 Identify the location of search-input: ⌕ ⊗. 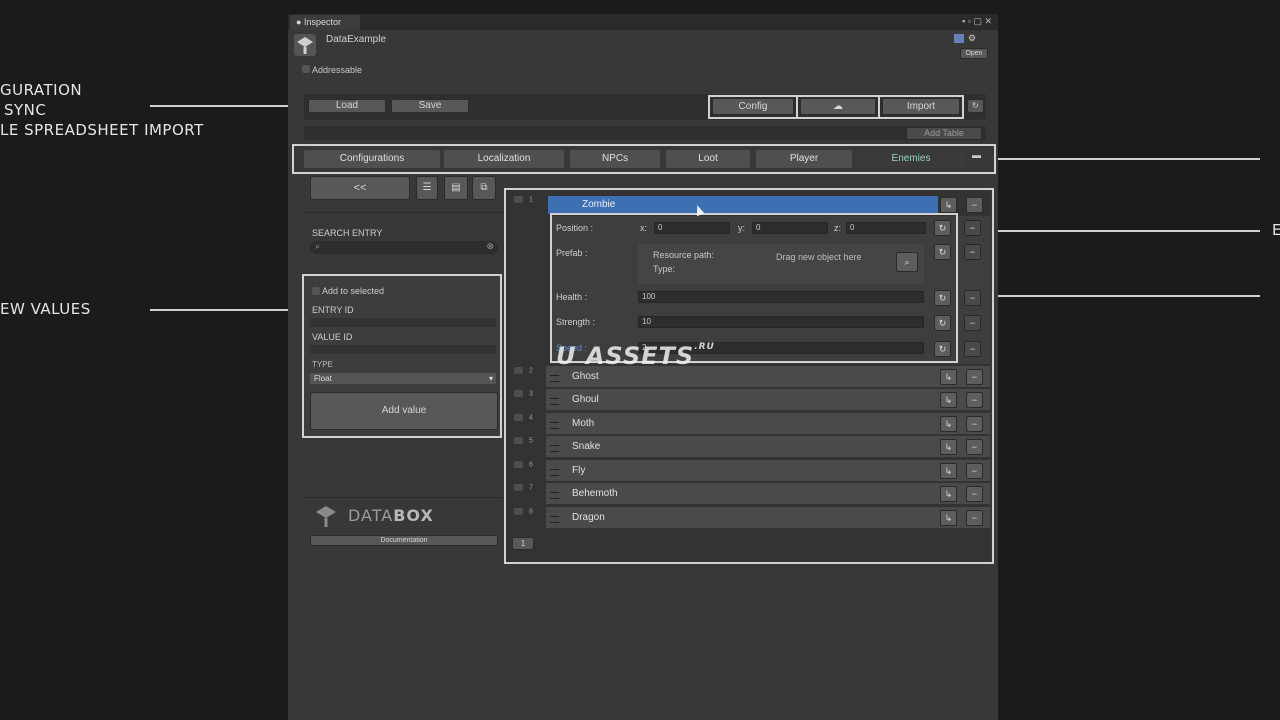
(404, 247).